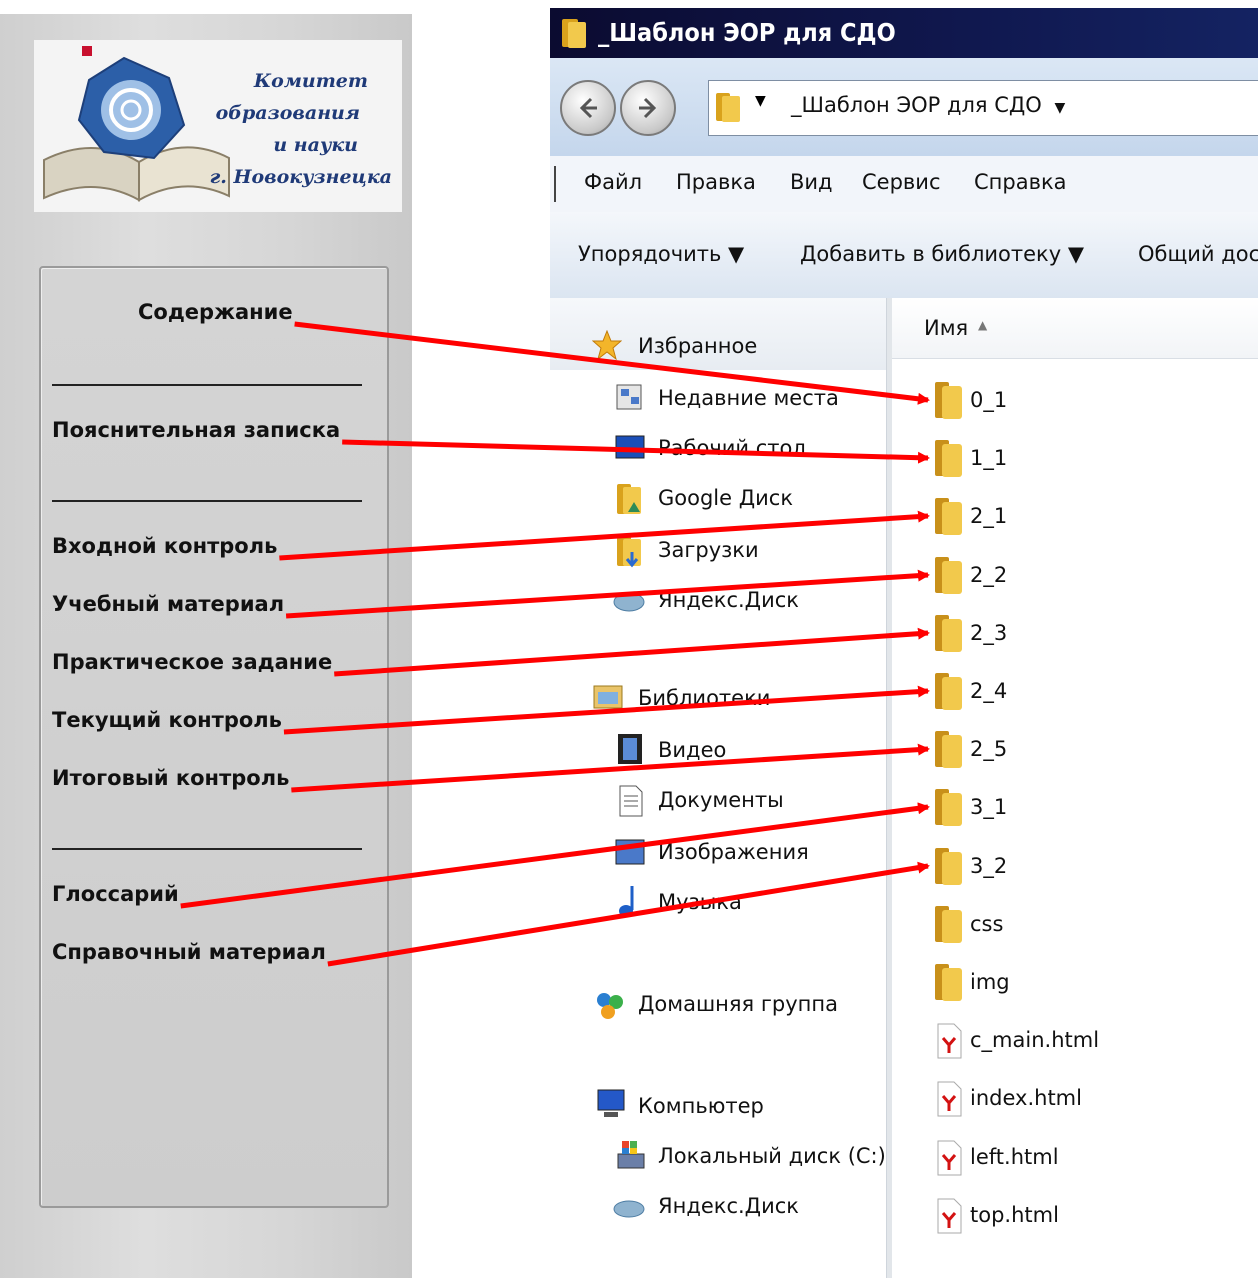 The width and height of the screenshot is (1258, 1278). What do you see at coordinates (738, 1004) in the screenshot?
I see `homegroup-label: Домашняя группа` at bounding box center [738, 1004].